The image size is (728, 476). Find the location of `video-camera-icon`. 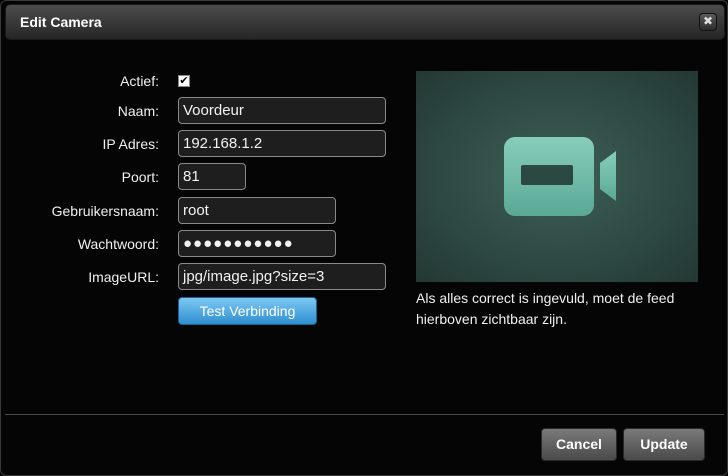

video-camera-icon is located at coordinates (560, 176).